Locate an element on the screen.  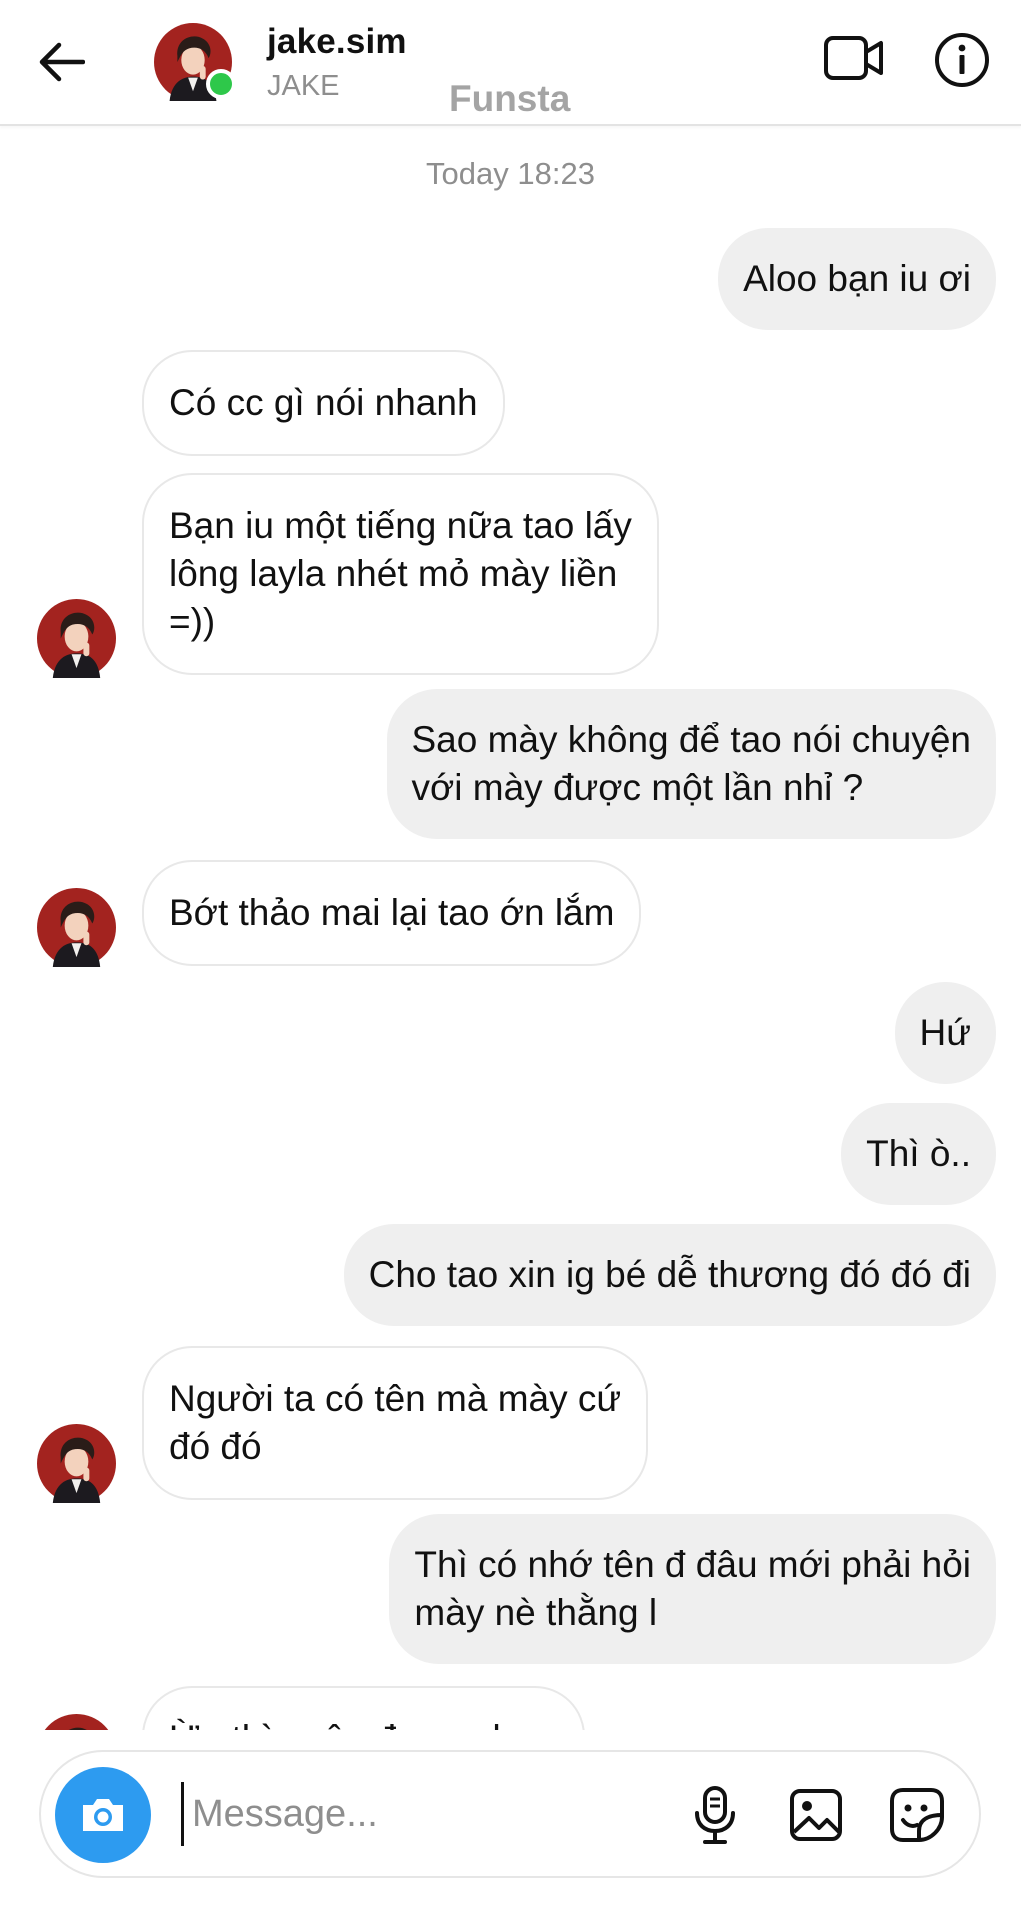
contact-display-name: JAKE is located at coordinates (303, 86).